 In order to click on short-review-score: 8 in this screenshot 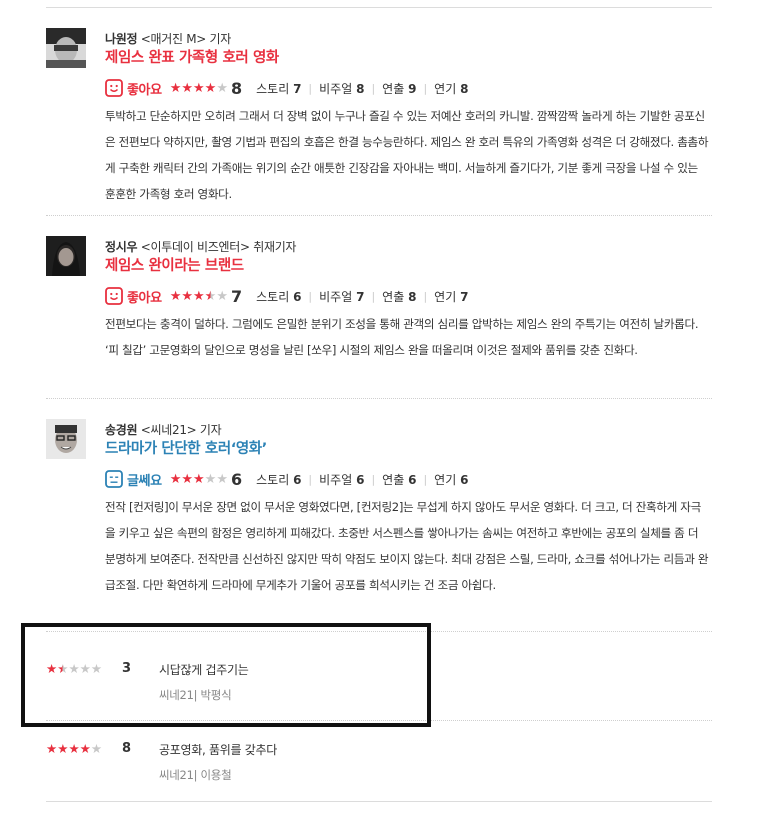, I will do `click(127, 748)`.